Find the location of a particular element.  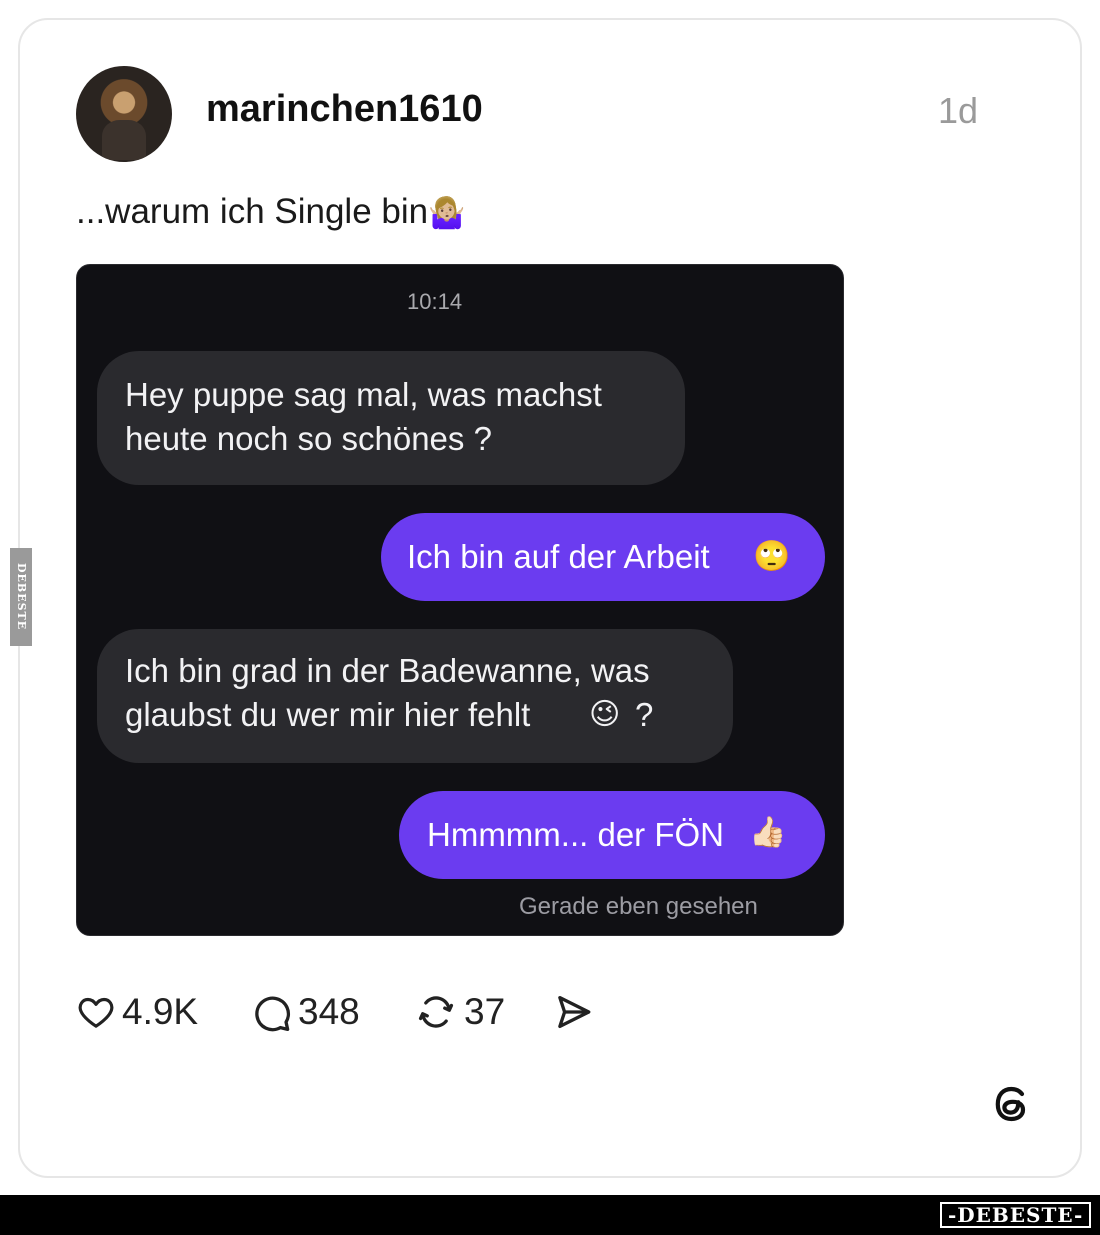

message-text-line: Ich bin grad in der Badewanne, was is located at coordinates (387, 670).